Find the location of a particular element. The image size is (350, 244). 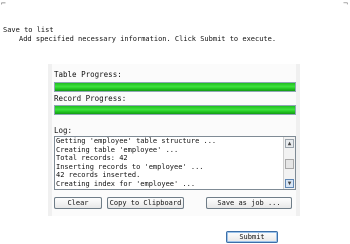

log-line: Total records: 42 is located at coordinates (92, 158).